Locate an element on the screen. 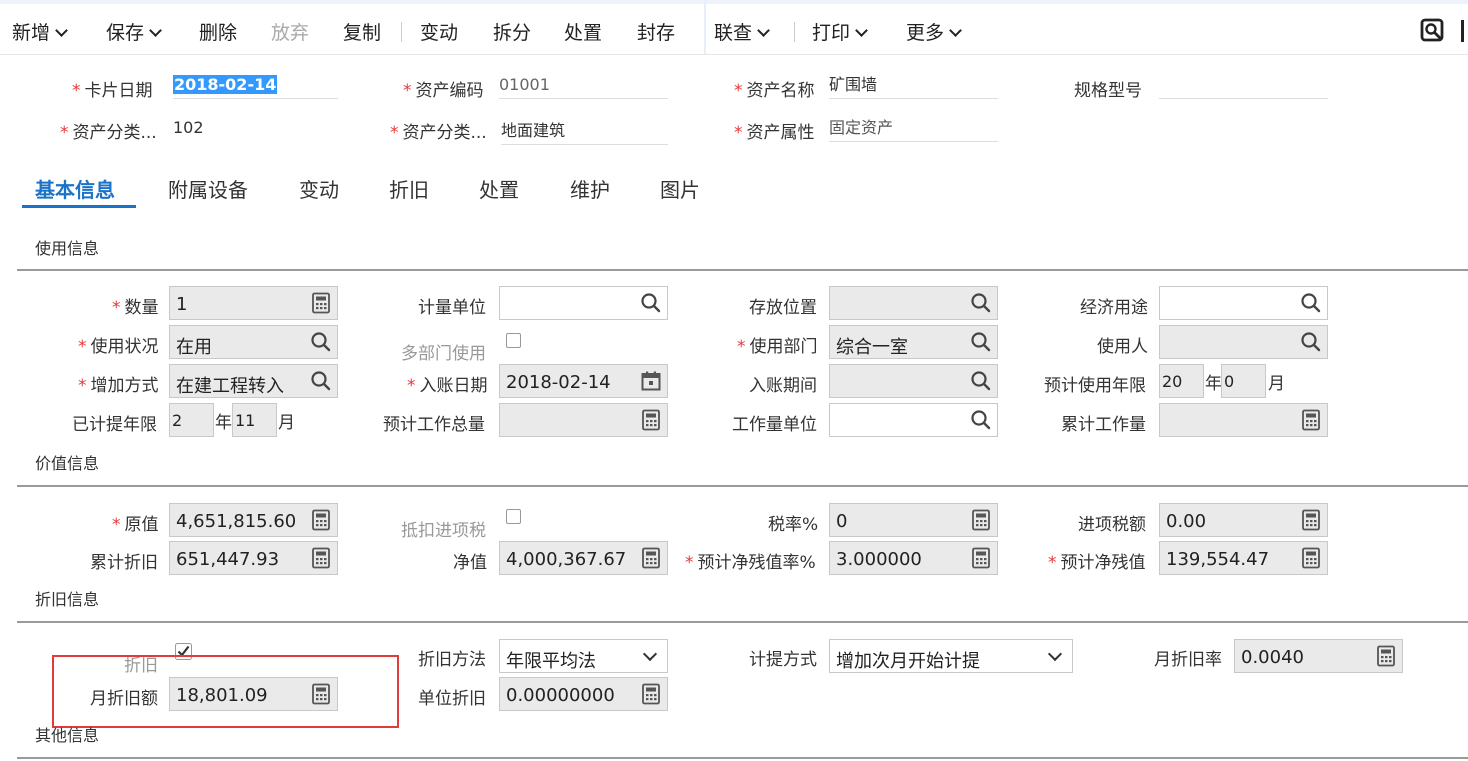 The width and height of the screenshot is (1468, 761). total-work-field is located at coordinates (583, 420).